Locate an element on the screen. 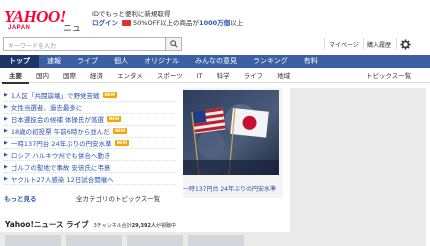  live-viewer-summary: 3チャンネル合計29,392人が視聴中 is located at coordinates (135, 225).